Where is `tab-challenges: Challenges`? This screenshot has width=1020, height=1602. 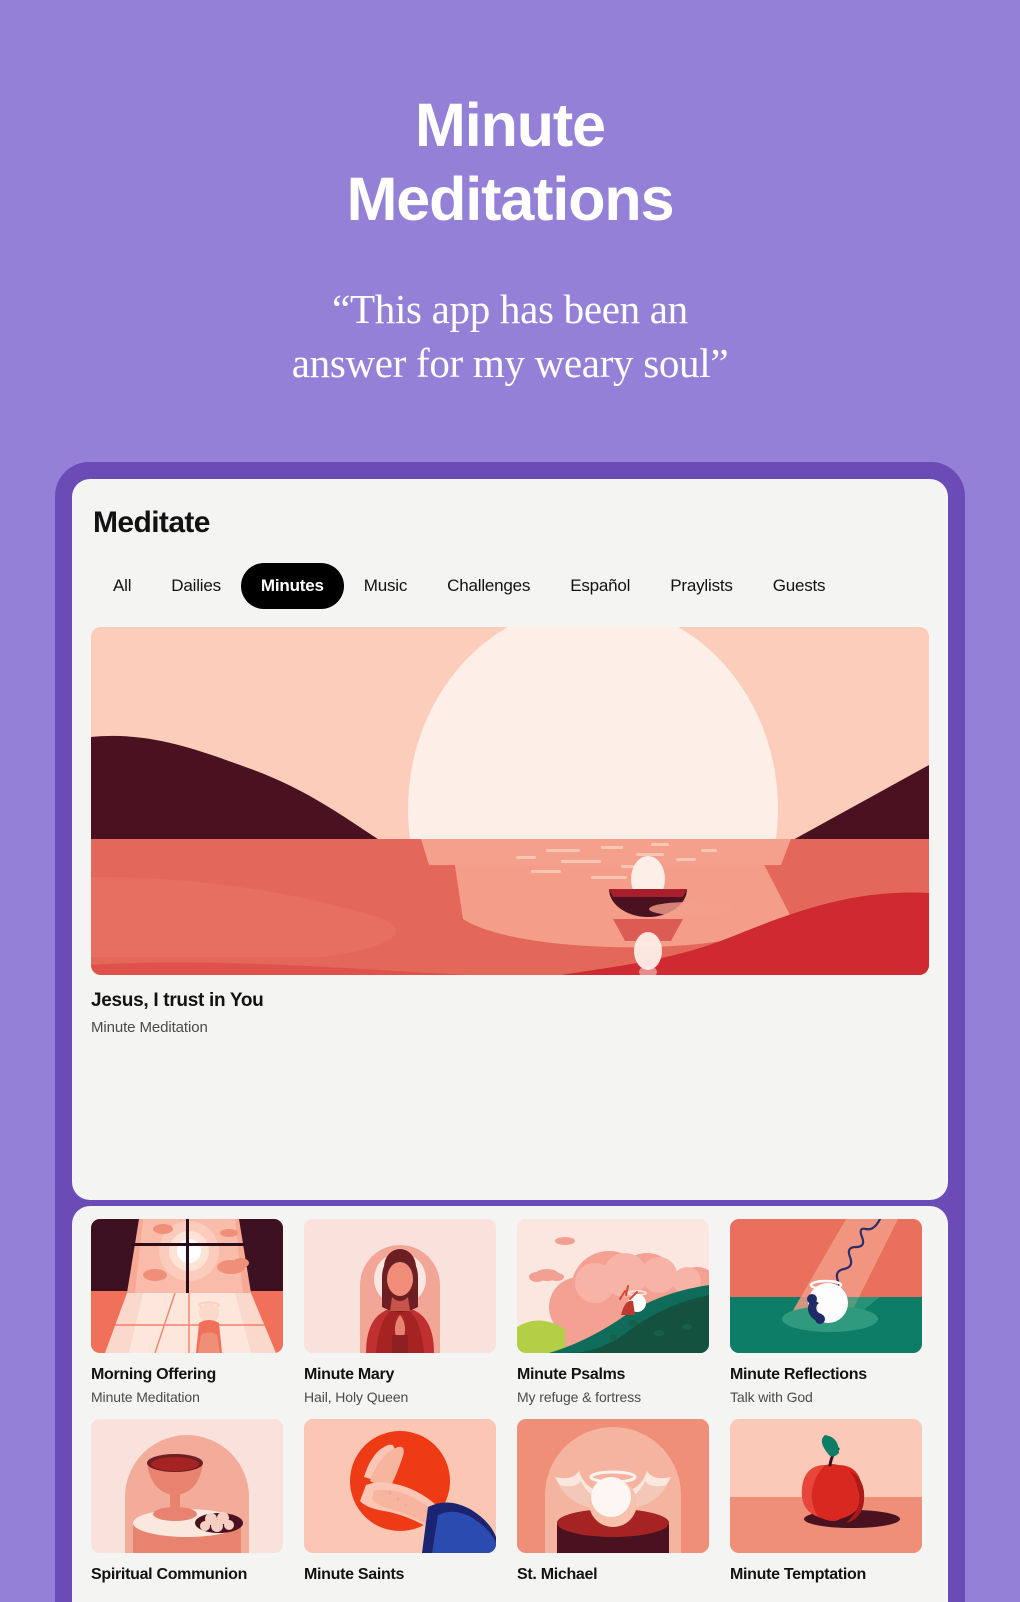
tab-challenges: Challenges is located at coordinates (488, 586).